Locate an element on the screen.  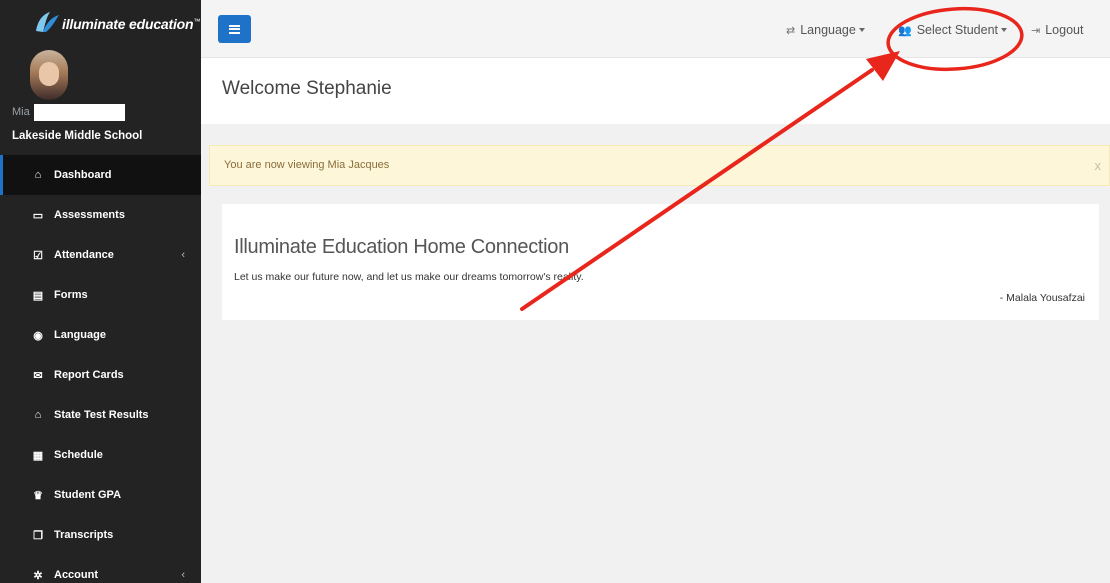
sidebar-item-label: Transcripts is located at coordinates (84, 535).